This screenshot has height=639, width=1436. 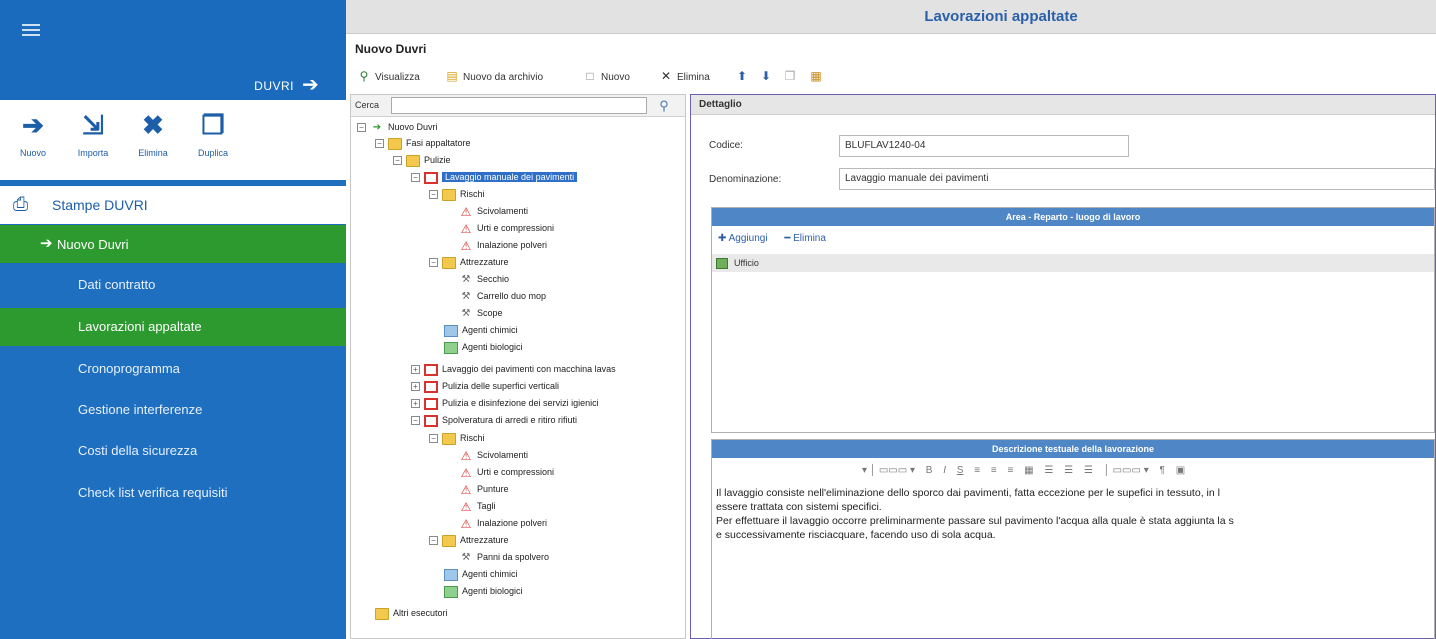 I want to click on work-task-icon, so click(x=431, y=177).